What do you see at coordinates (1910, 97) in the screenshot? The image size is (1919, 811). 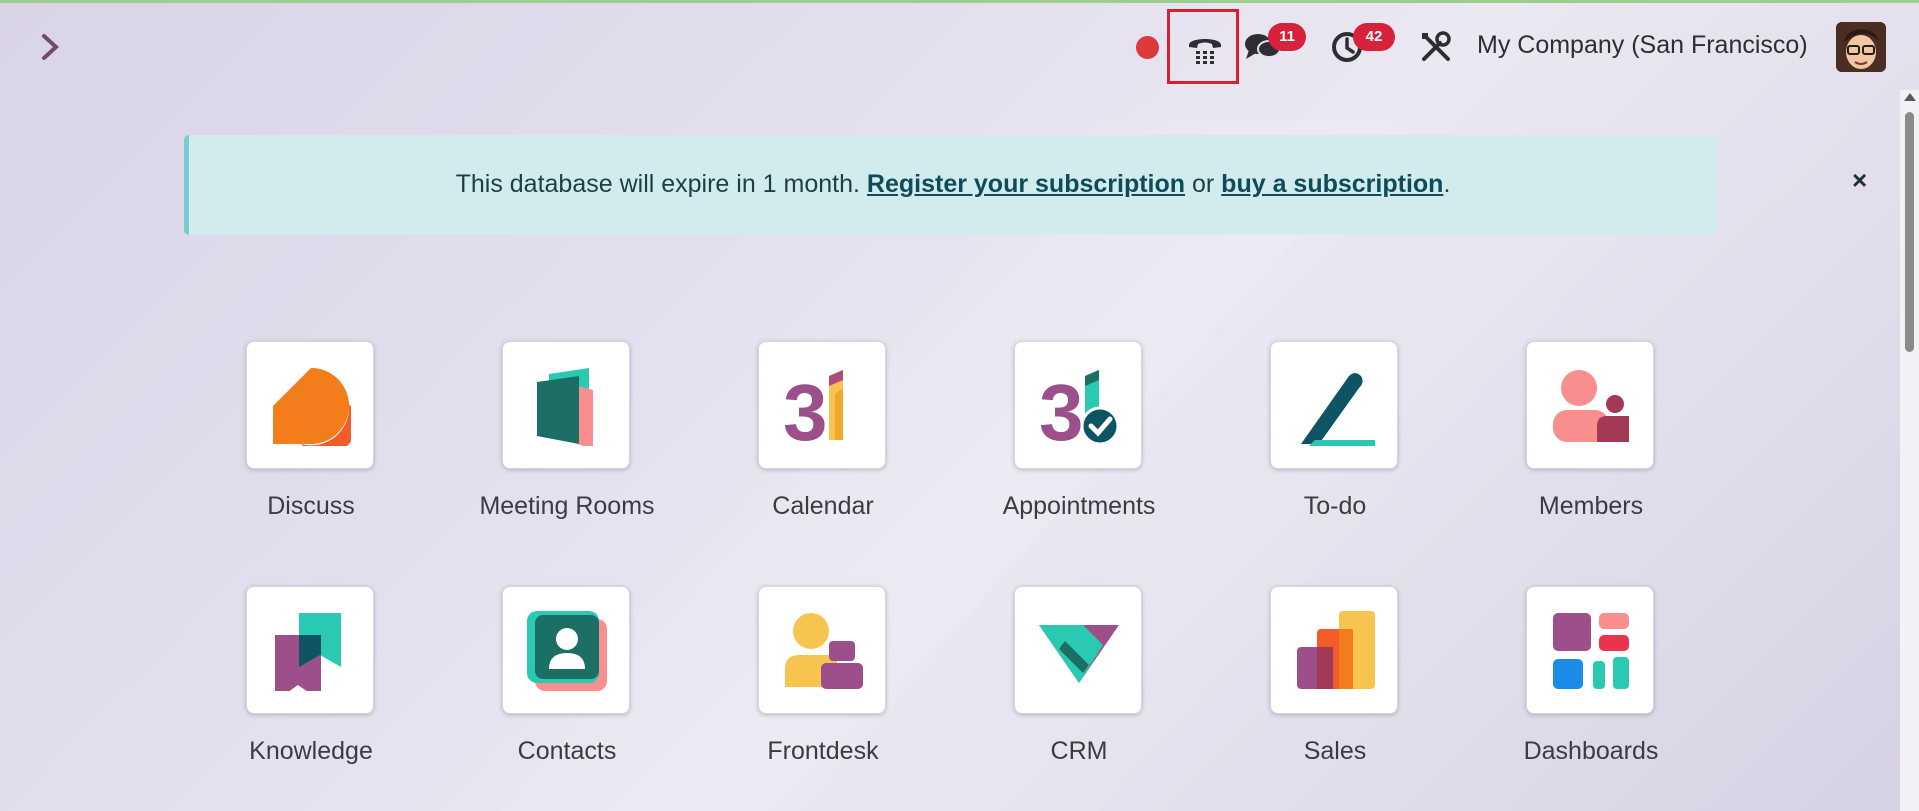 I see `scroll-up-arrow-icon` at bounding box center [1910, 97].